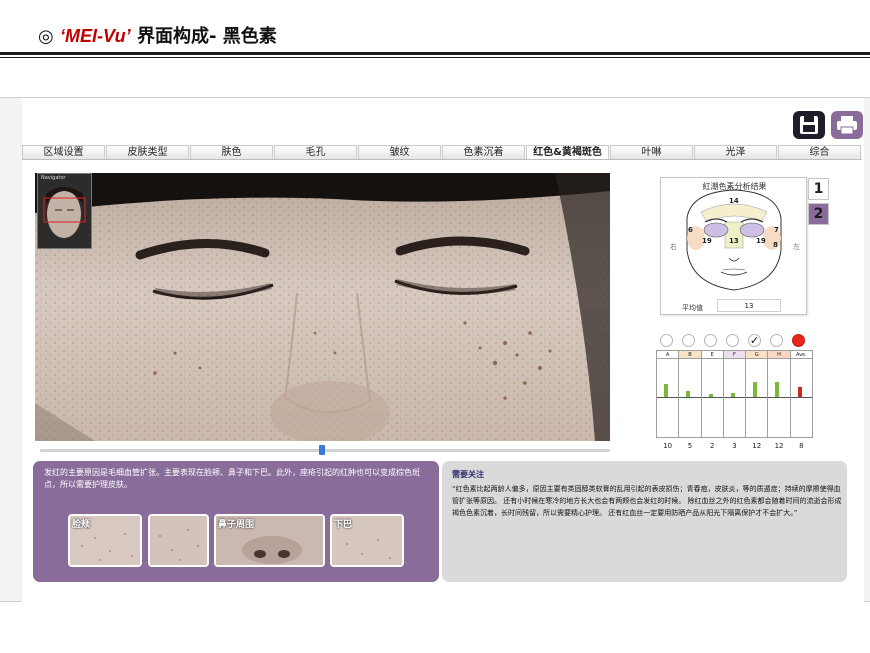 The image size is (870, 653). I want to click on print-button, so click(847, 125).